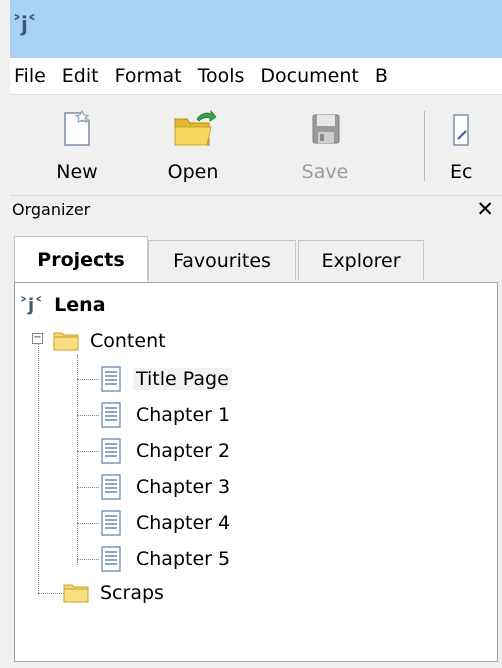 This screenshot has height=668, width=502. Describe the element at coordinates (183, 487) in the screenshot. I see `tree-item-label: Chapter 3` at that location.